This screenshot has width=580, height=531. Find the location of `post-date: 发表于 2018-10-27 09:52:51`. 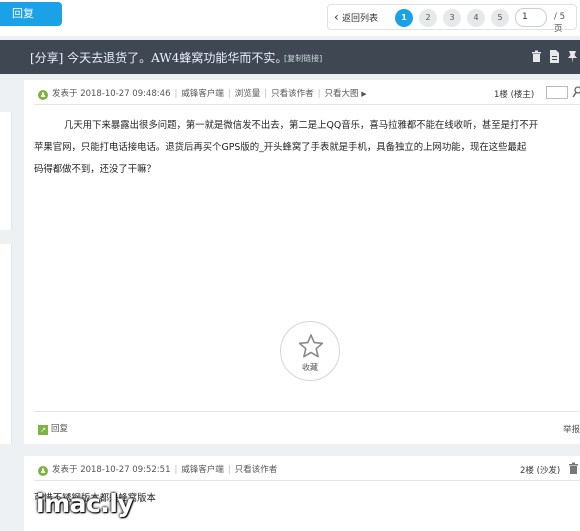

post-date: 发表于 2018-10-27 09:52:51 is located at coordinates (111, 470).